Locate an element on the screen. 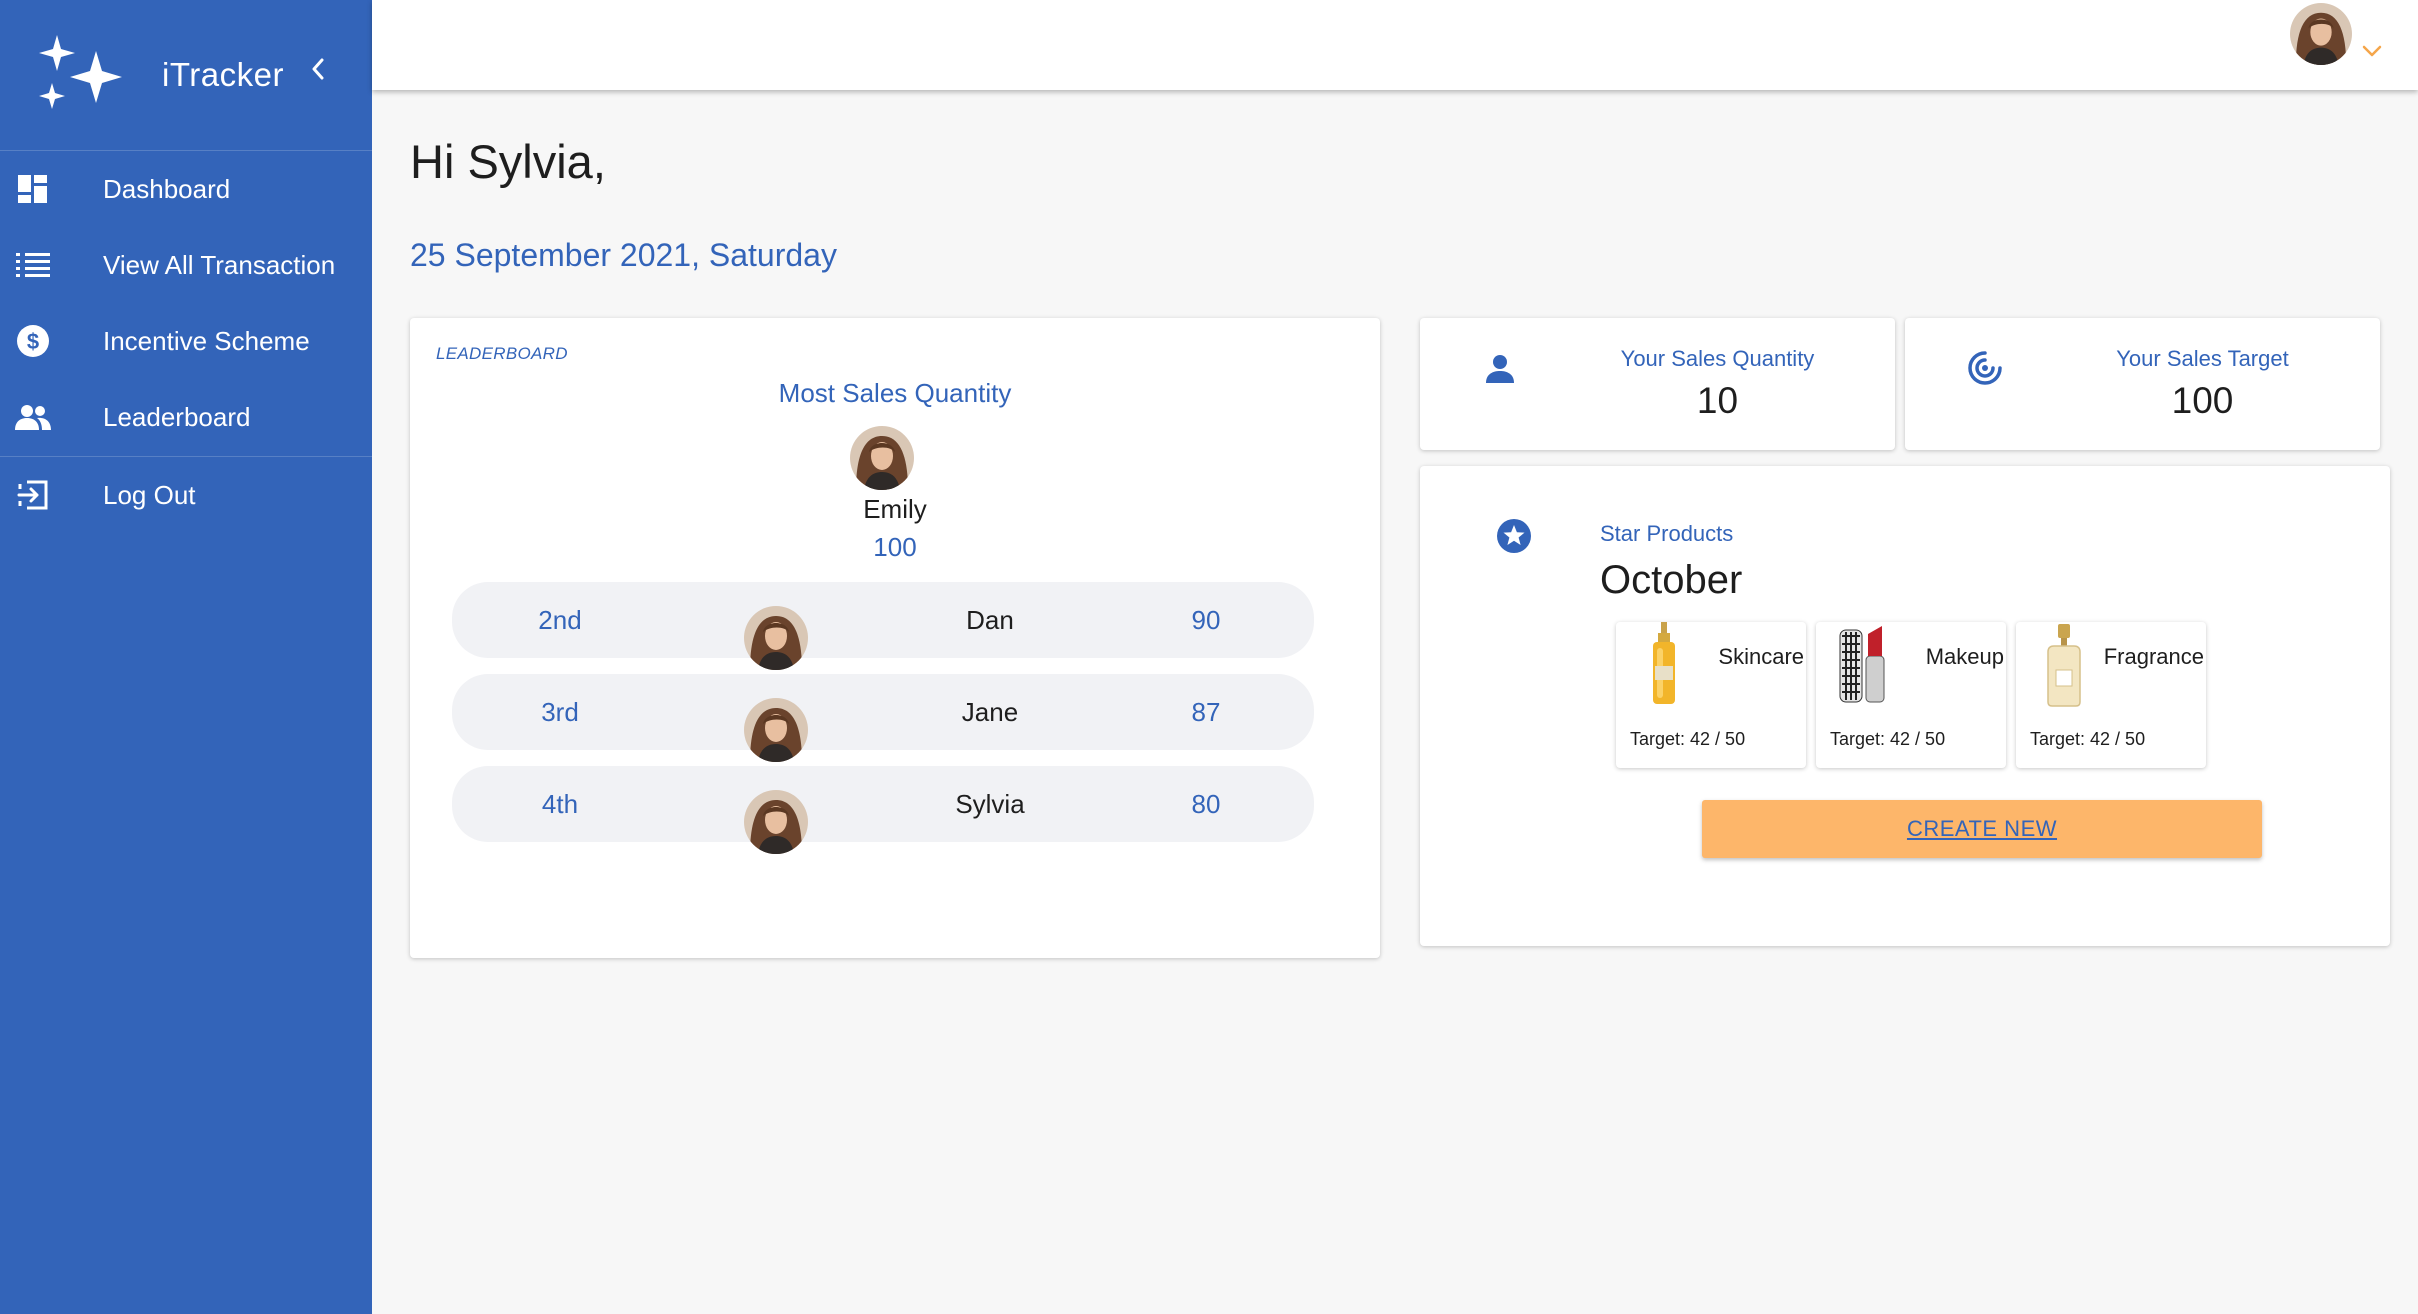  logout-icon is located at coordinates (33, 495).